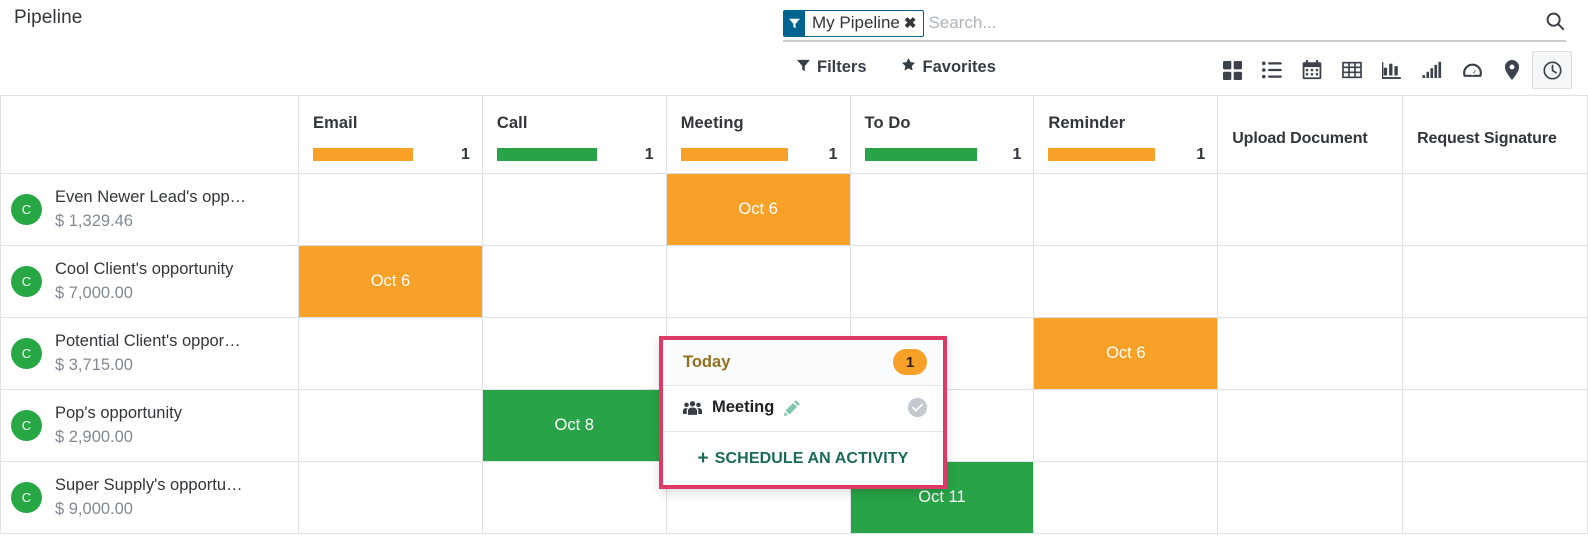 The image size is (1588, 544). I want to click on view-button-map, so click(1512, 70).